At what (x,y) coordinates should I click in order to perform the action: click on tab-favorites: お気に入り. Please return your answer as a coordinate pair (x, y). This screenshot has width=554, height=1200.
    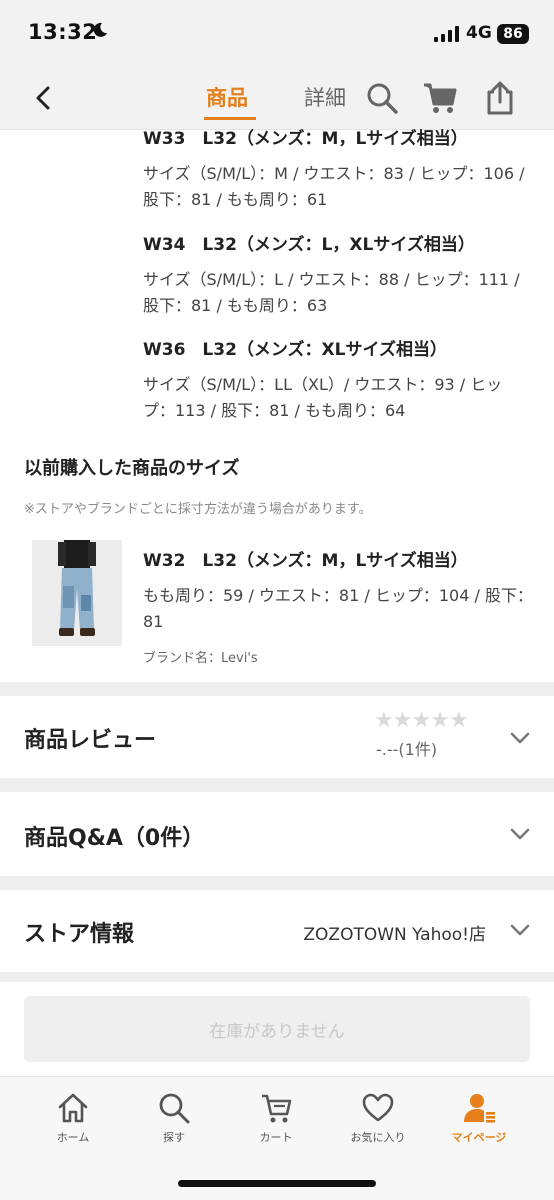
    Looking at the image, I should click on (378, 1118).